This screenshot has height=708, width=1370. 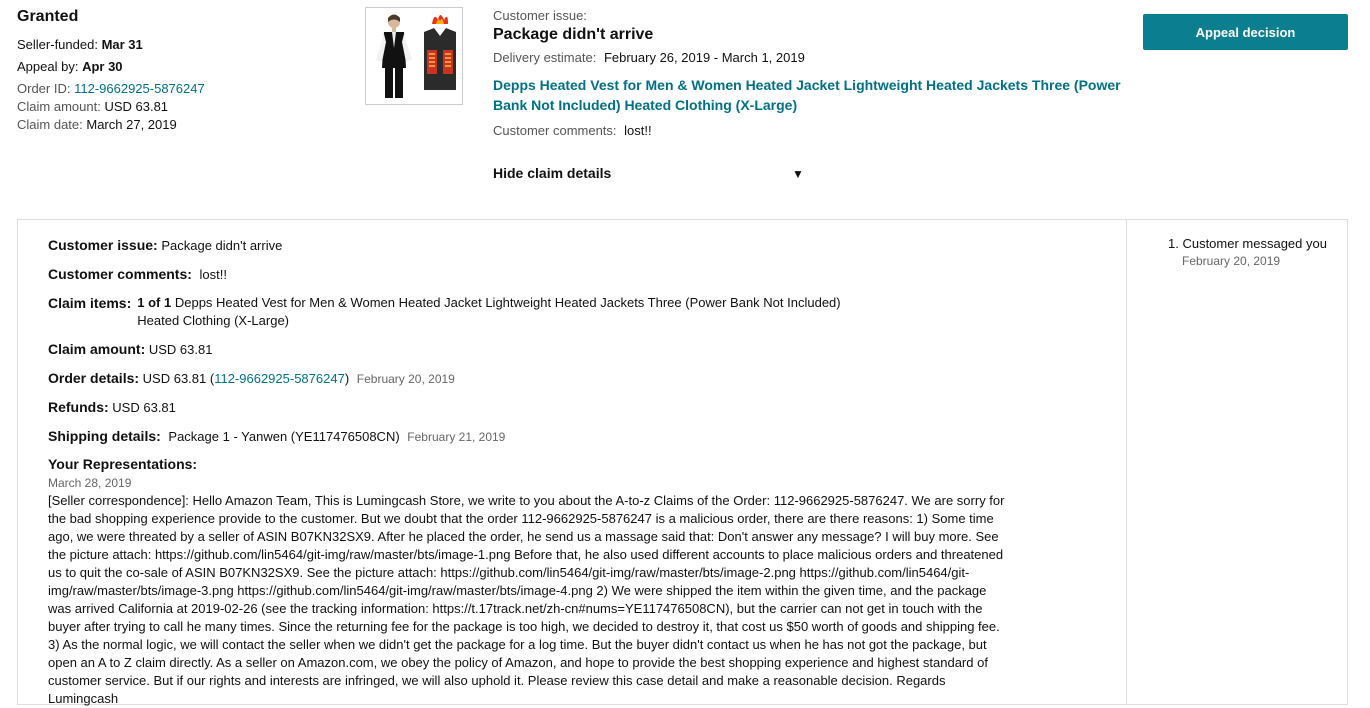 What do you see at coordinates (102, 66) in the screenshot?
I see `appeal-by-value: Apr 30` at bounding box center [102, 66].